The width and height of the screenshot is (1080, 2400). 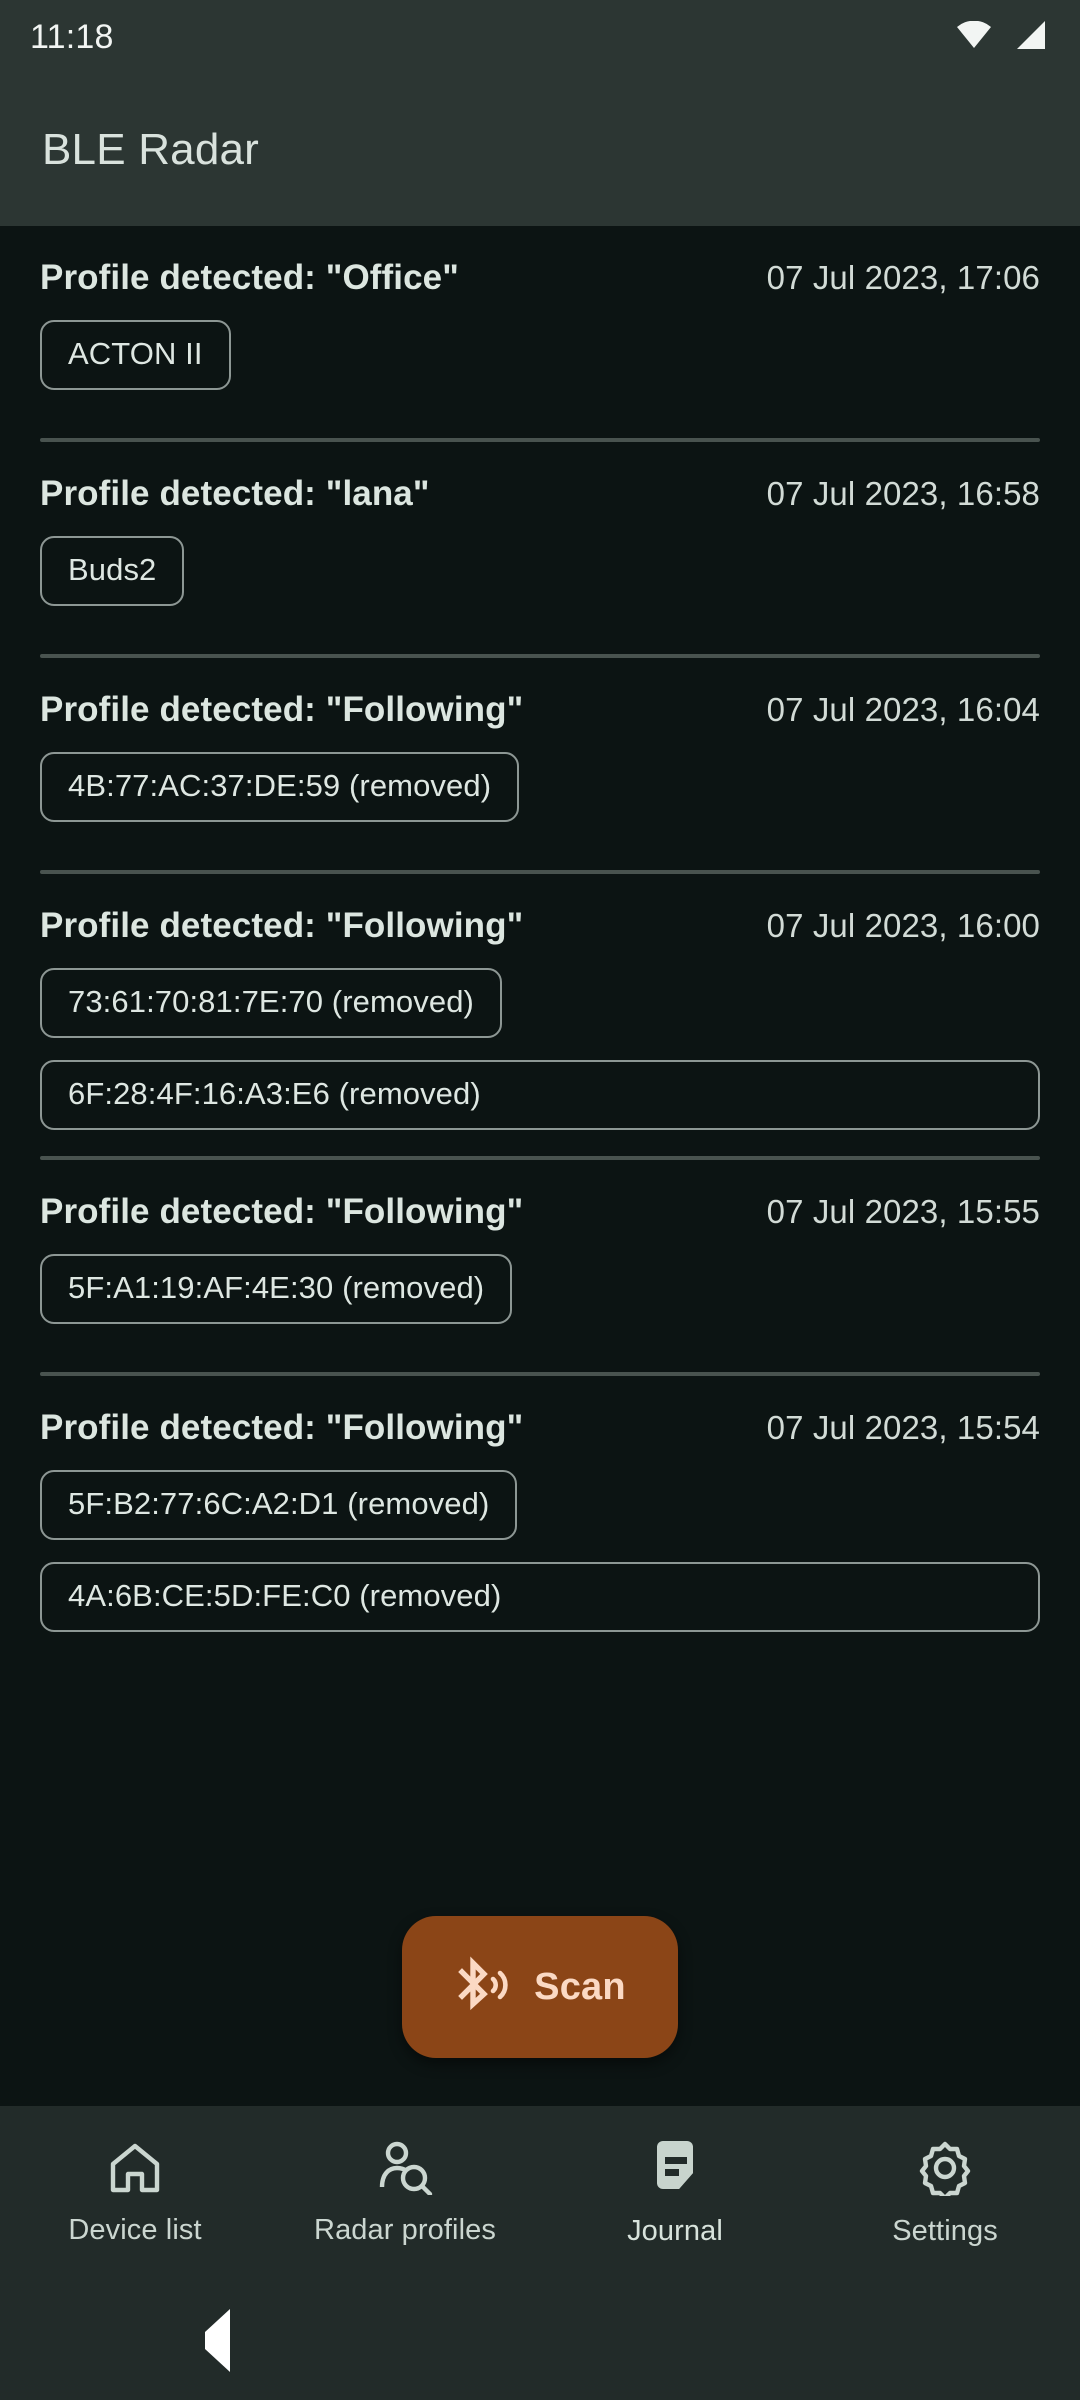 I want to click on status-bar: 11:18, so click(x=540, y=37).